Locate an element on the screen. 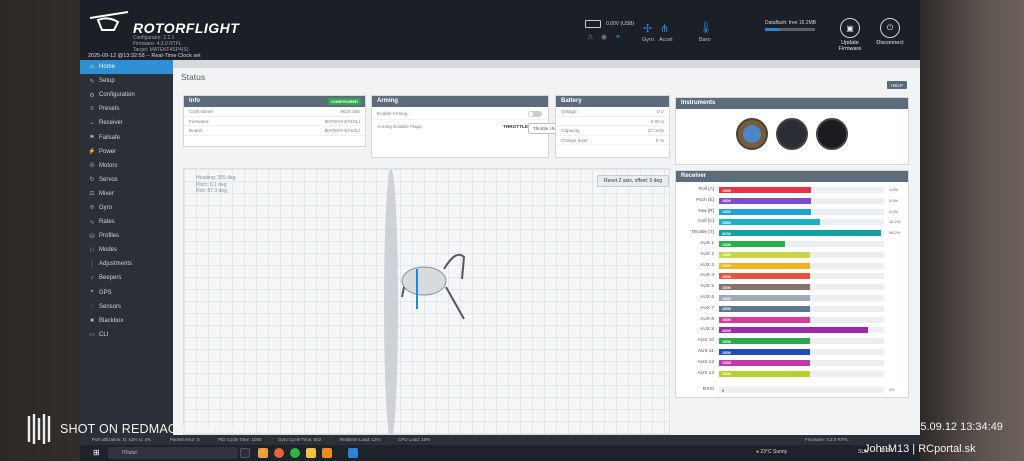  sensor-gyro-label: Gyro is located at coordinates (648, 40).